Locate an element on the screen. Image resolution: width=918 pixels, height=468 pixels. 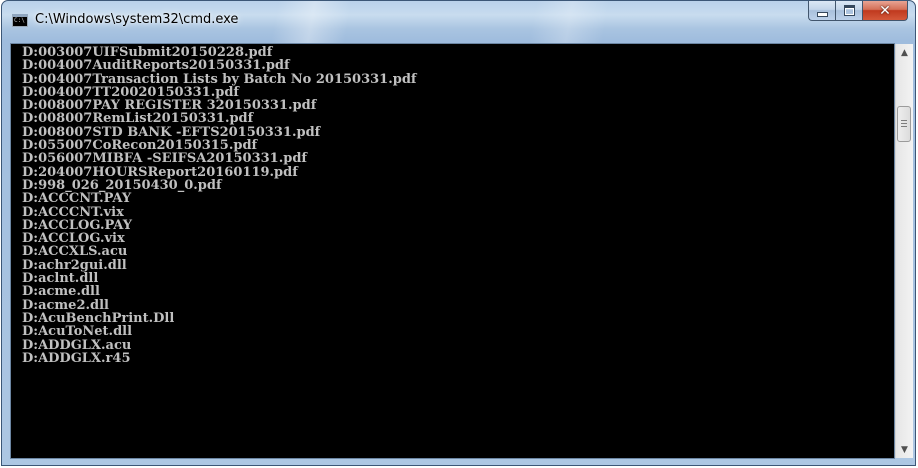
console-line: D:056007MIBFA -SEIFSA20150331.pdf is located at coordinates (165, 159).